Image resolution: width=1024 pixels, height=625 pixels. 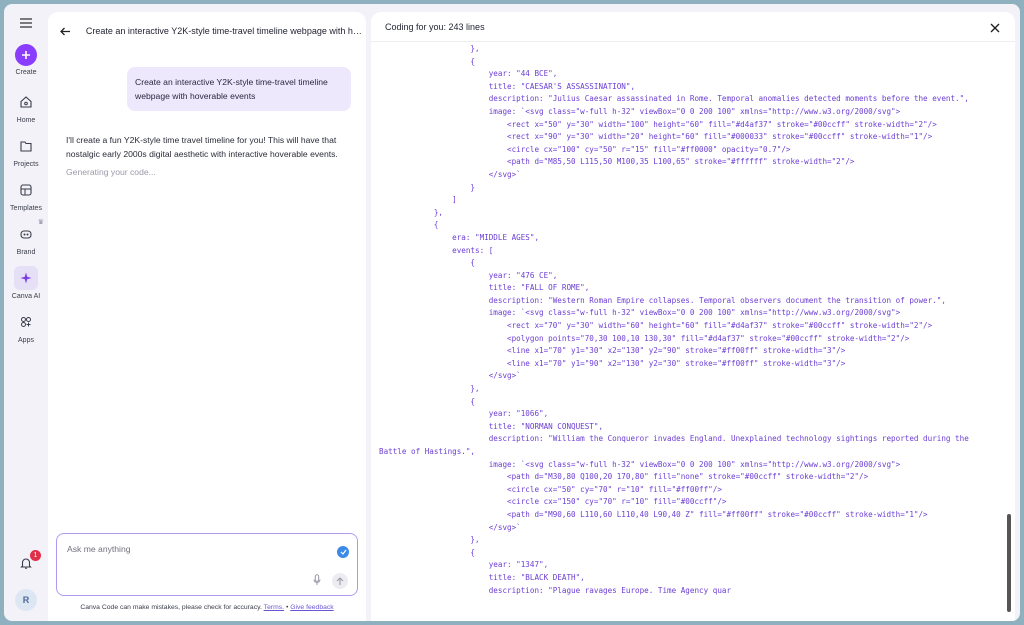 I want to click on code-line: year: "1347",, so click(x=464, y=565).